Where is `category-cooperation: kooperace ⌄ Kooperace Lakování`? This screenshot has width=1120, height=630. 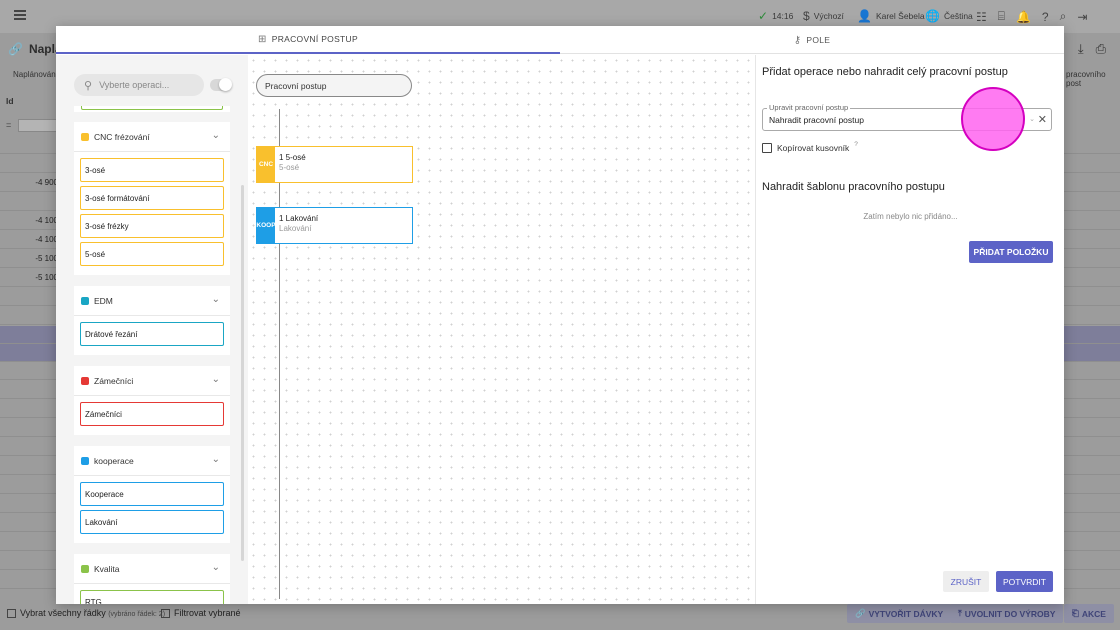
category-cooperation: kooperace ⌄ Kooperace Lakování is located at coordinates (152, 494).